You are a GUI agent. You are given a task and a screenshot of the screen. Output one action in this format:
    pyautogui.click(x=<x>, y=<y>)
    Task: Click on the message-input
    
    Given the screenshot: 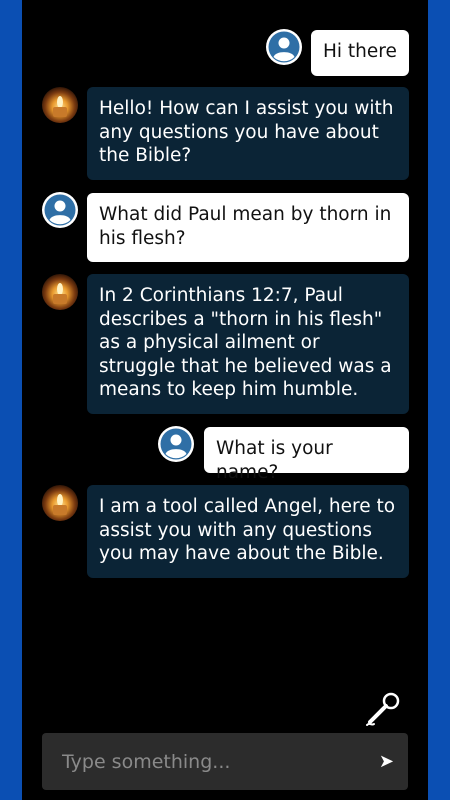 What is the action you would take?
    pyautogui.click(x=219, y=761)
    